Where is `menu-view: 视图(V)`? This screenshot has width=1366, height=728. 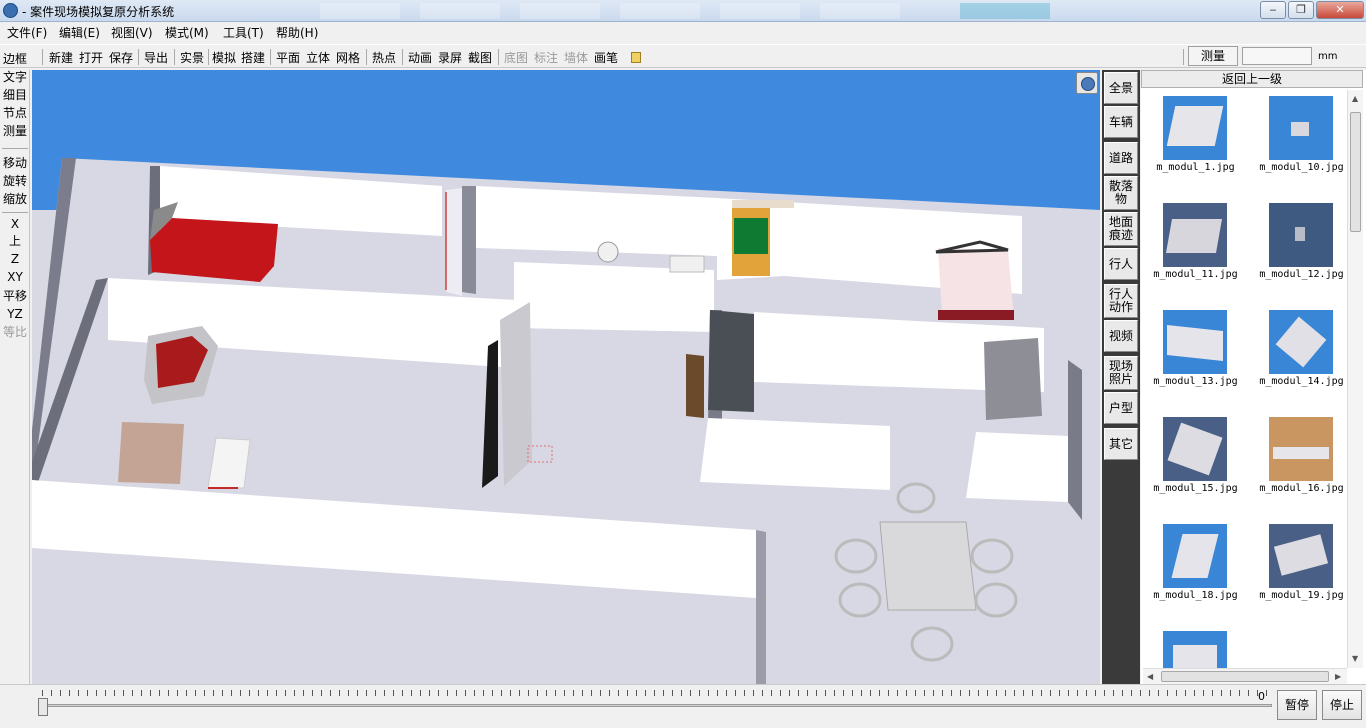 menu-view: 视图(V) is located at coordinates (132, 32).